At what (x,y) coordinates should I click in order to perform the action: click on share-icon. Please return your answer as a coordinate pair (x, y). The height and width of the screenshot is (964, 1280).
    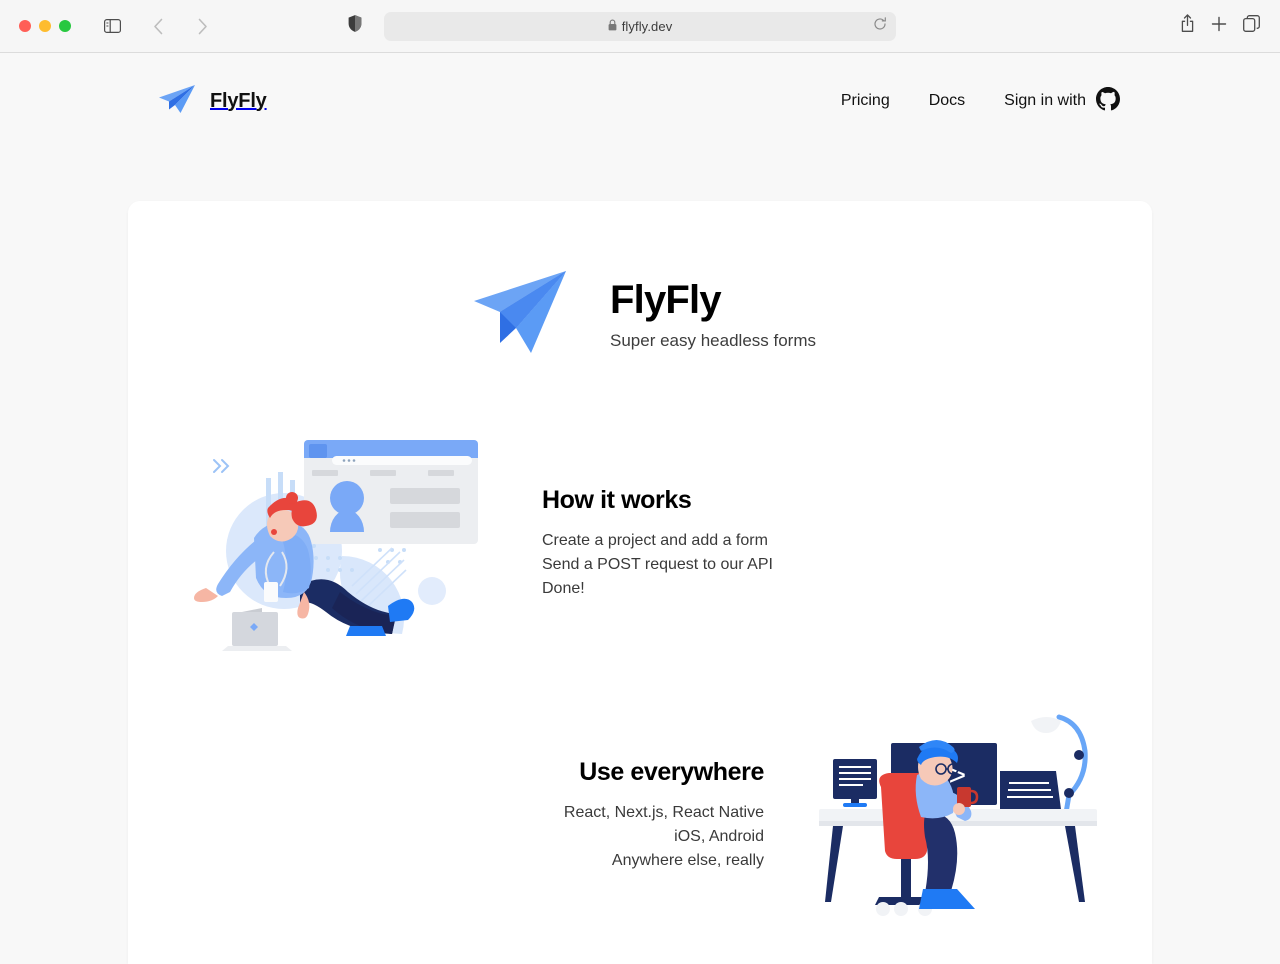
    Looking at the image, I should click on (1187, 25).